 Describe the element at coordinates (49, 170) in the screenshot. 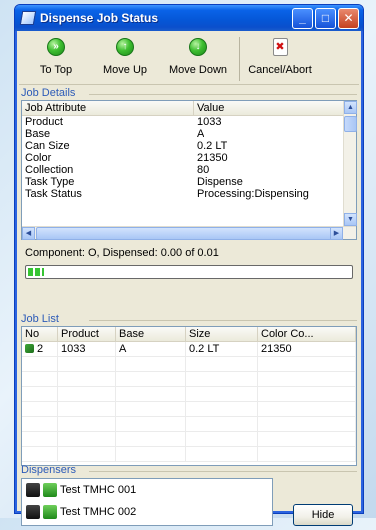

I see `attribute-cell: Collection` at that location.